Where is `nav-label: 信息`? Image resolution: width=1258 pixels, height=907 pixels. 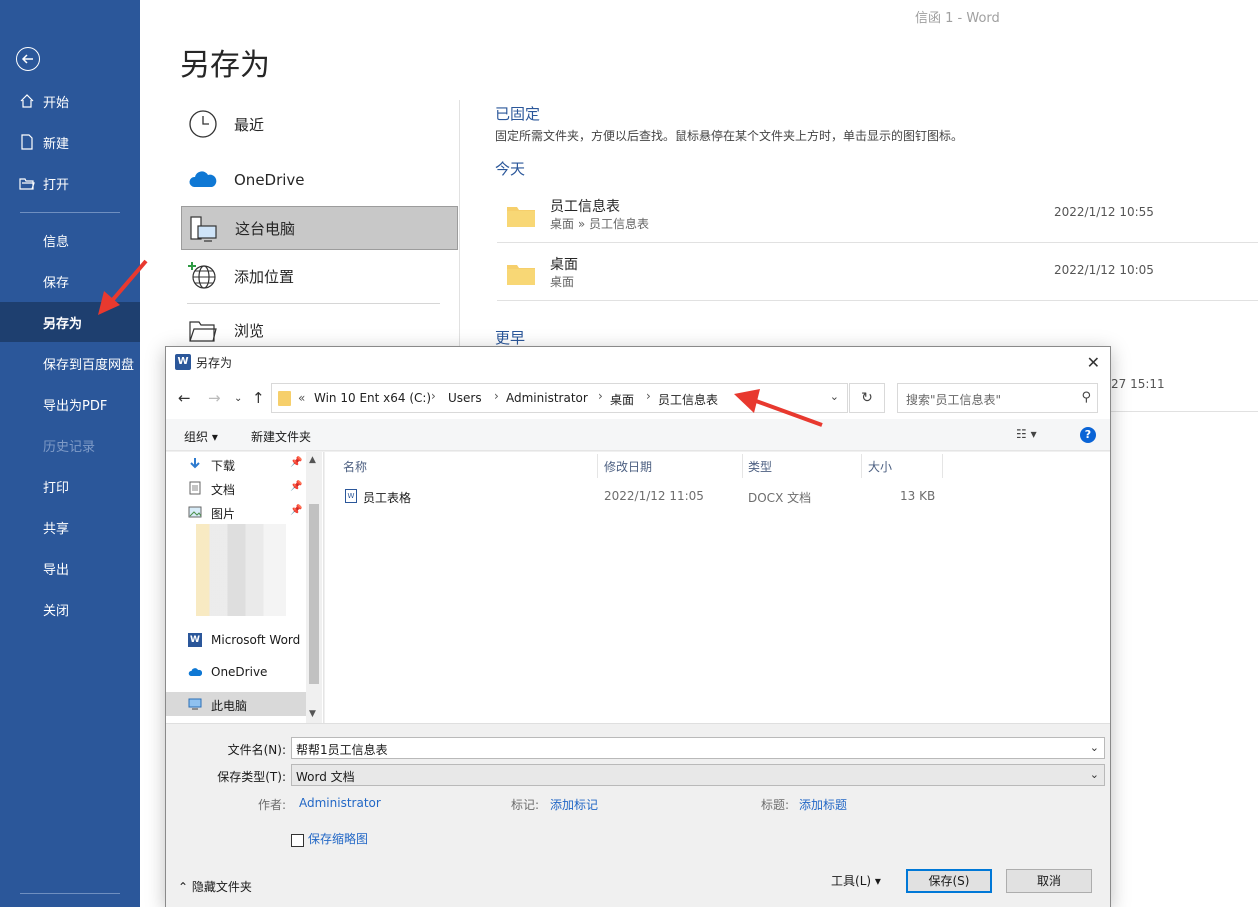
nav-label: 信息 is located at coordinates (56, 242).